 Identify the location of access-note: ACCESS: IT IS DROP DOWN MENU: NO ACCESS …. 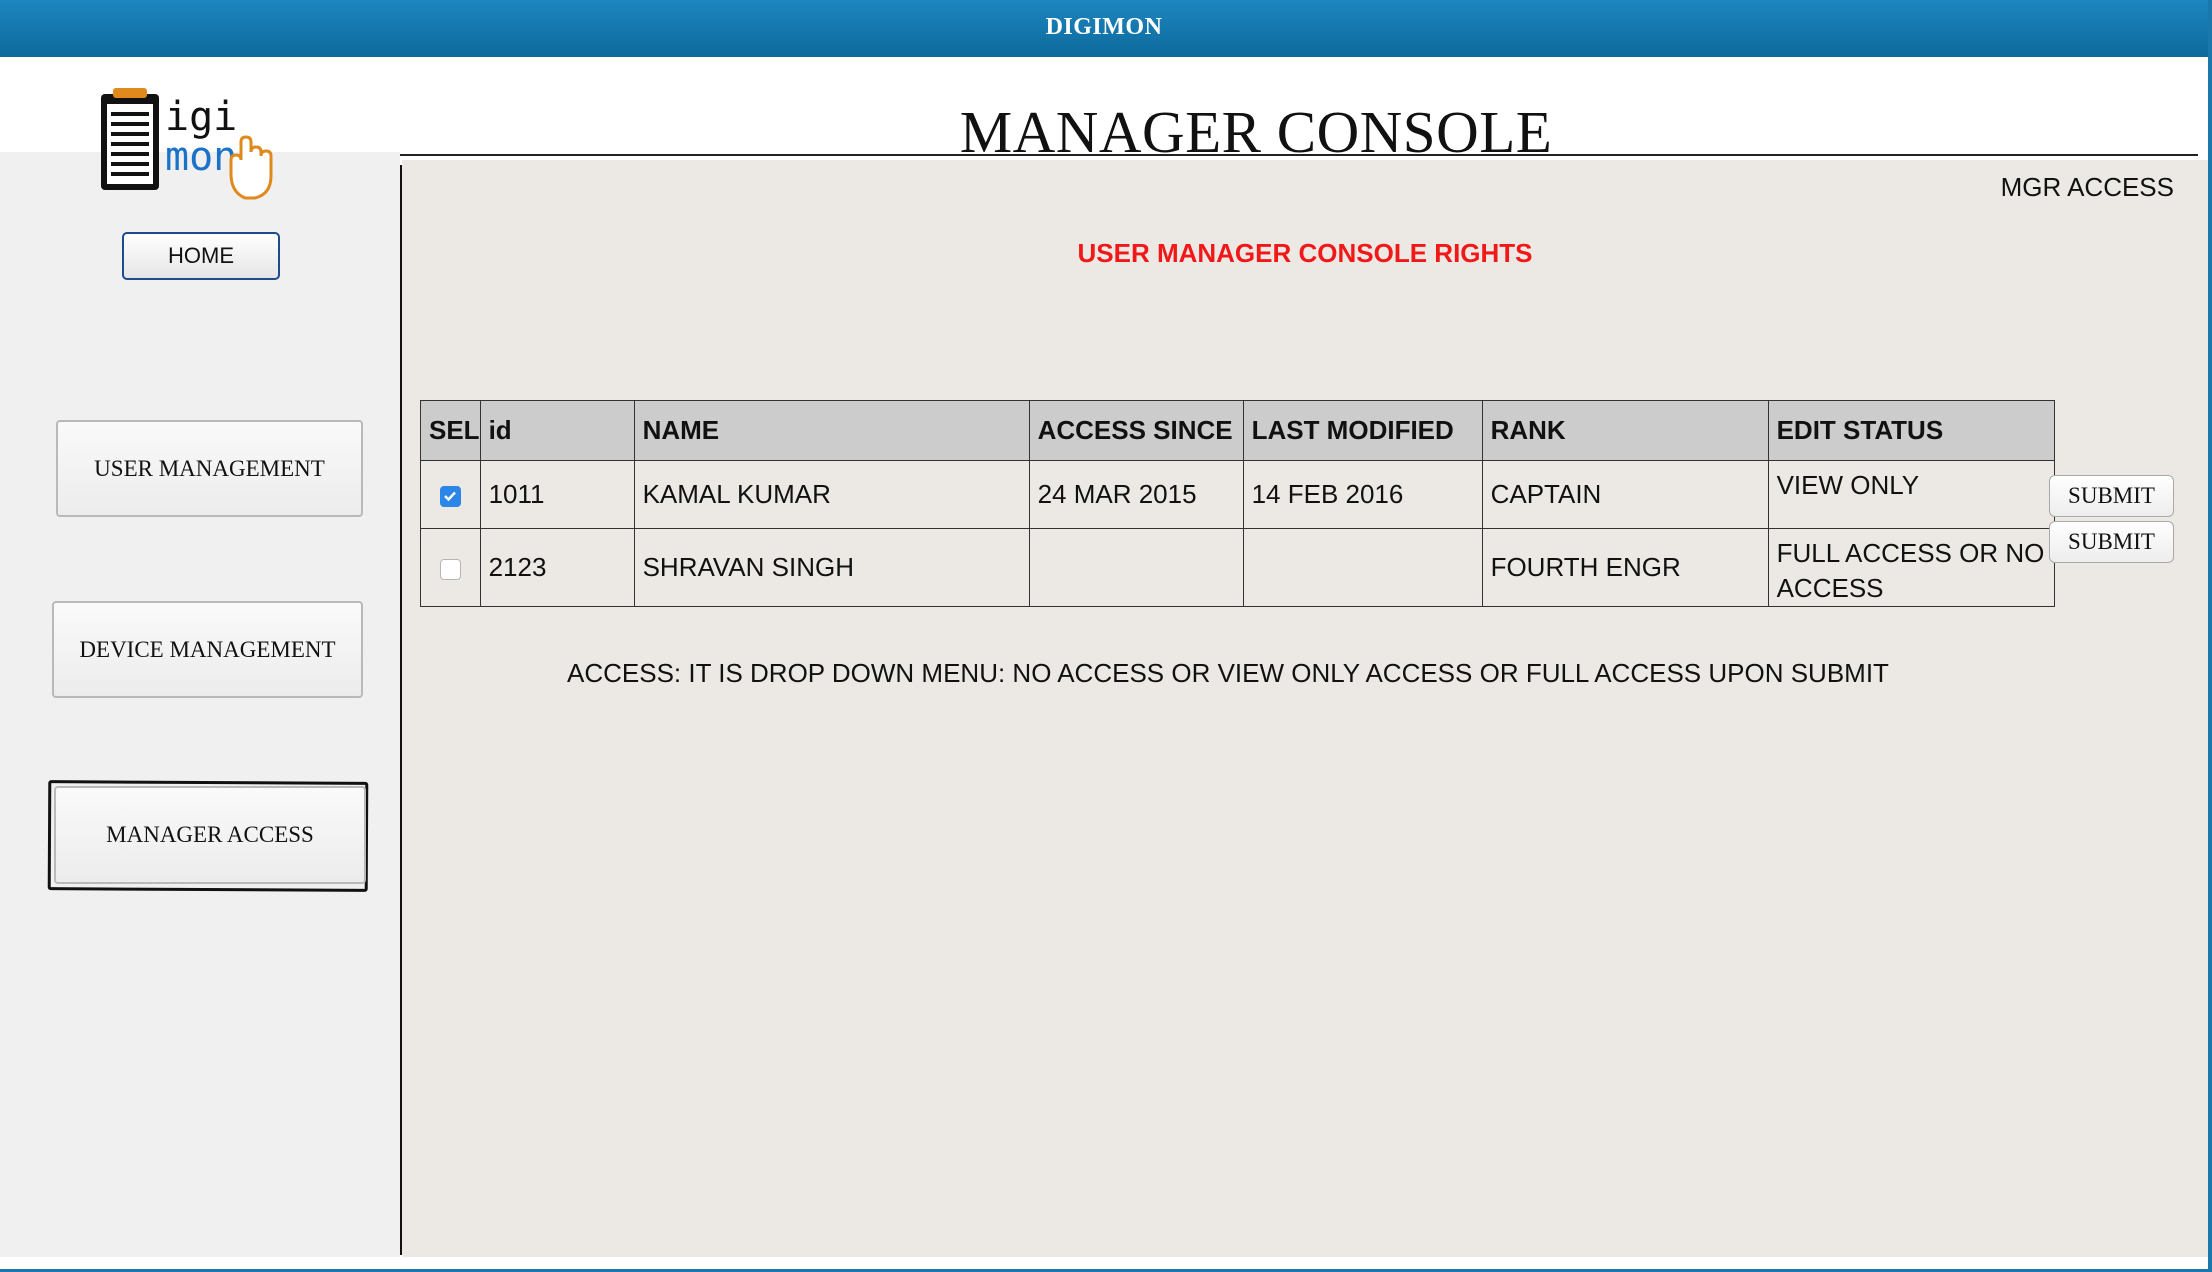
(1228, 673).